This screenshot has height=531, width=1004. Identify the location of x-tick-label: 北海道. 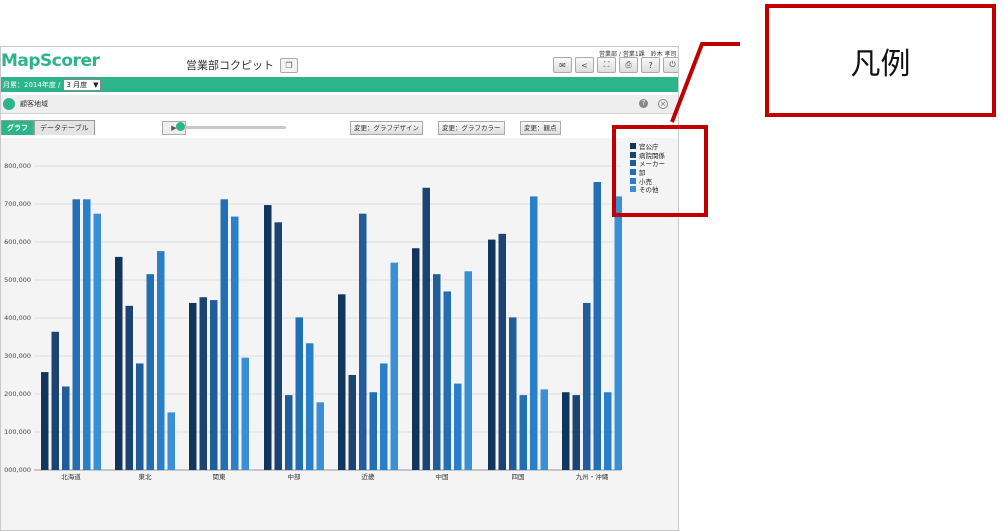
(71, 476).